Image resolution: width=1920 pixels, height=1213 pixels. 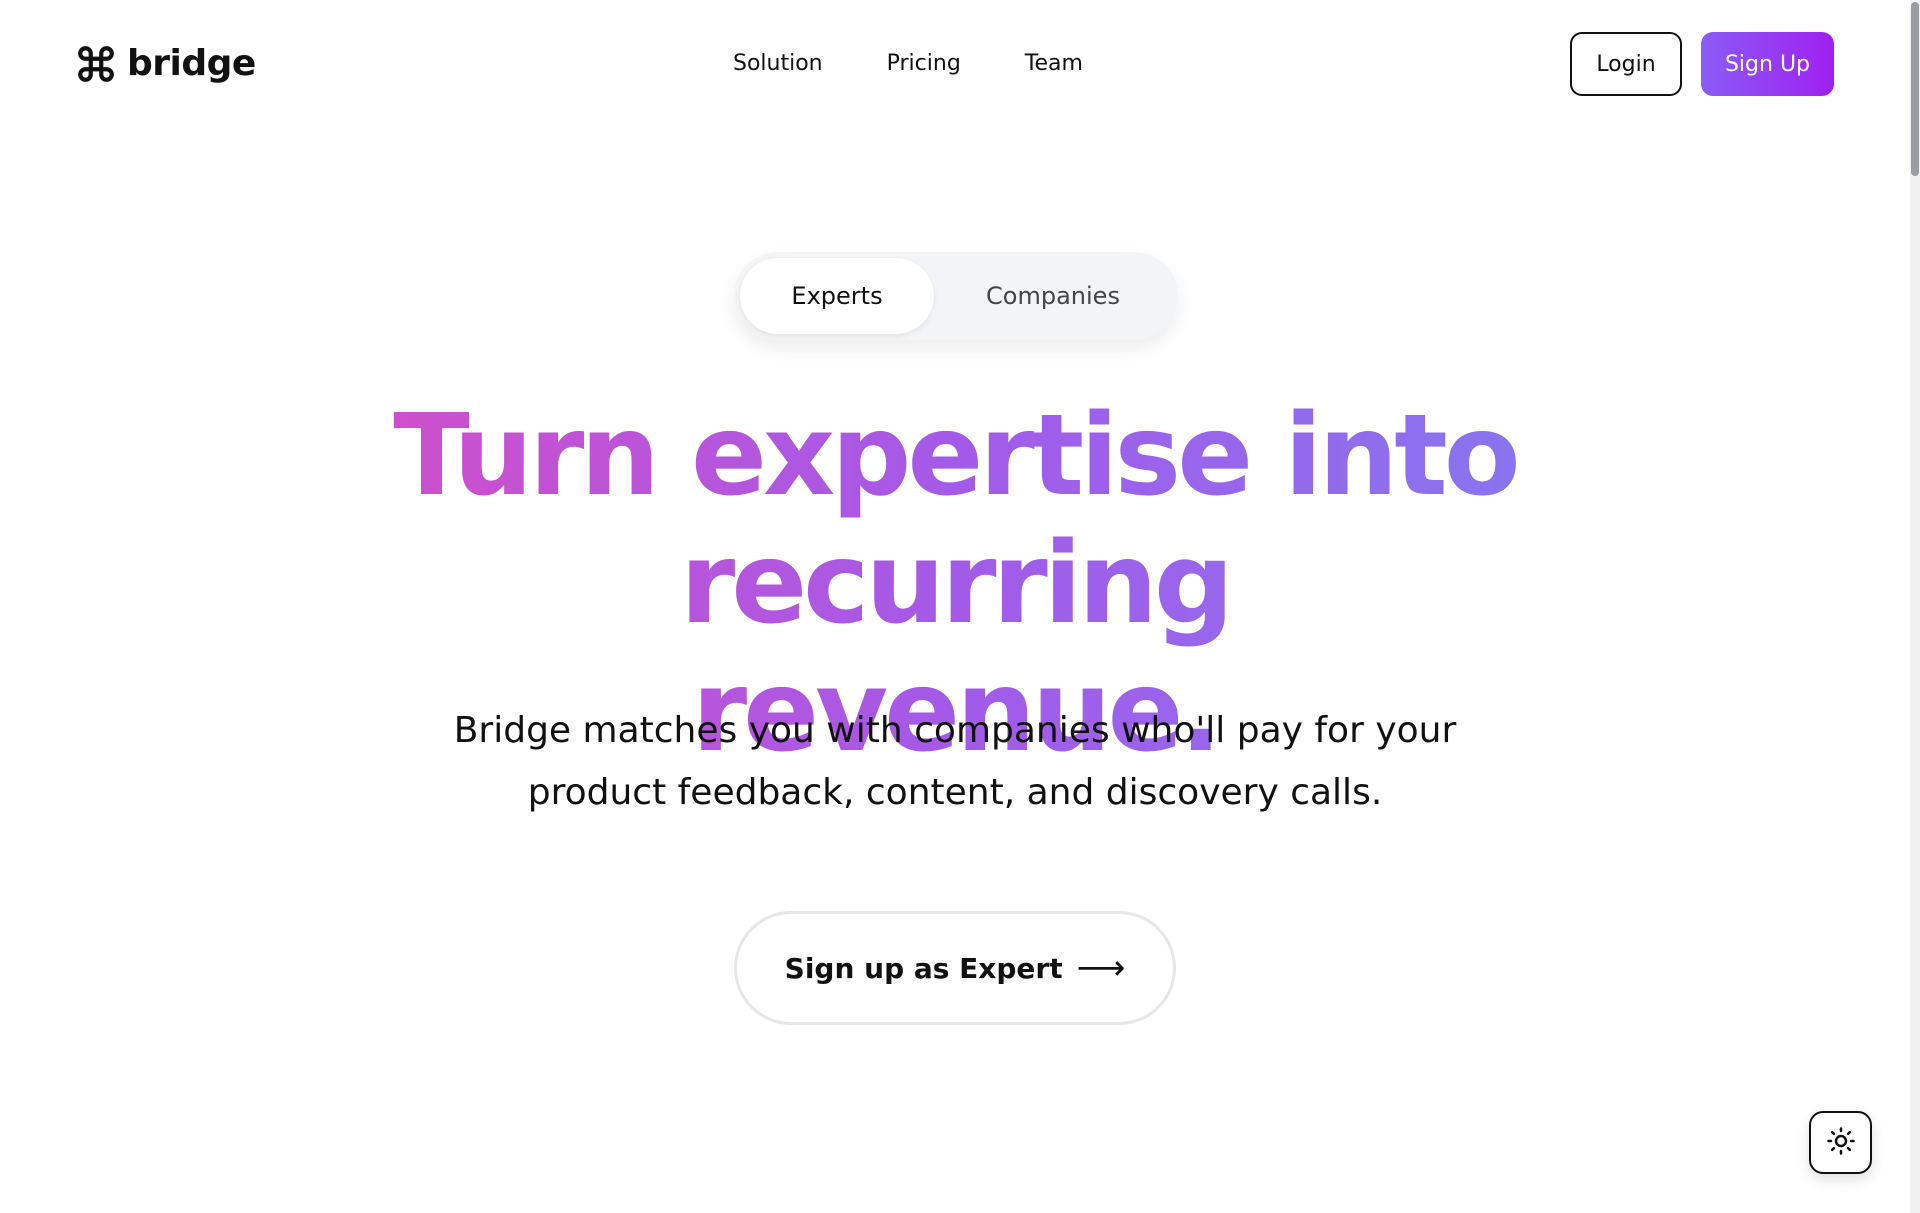 What do you see at coordinates (1915, 606) in the screenshot?
I see `scrollbar-track` at bounding box center [1915, 606].